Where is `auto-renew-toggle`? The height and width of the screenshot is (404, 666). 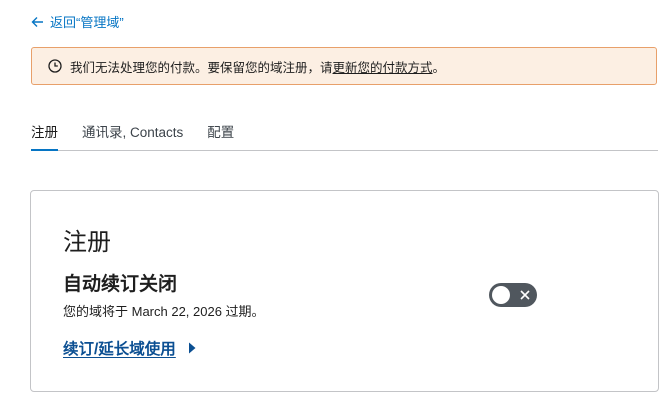
auto-renew-toggle is located at coordinates (513, 295).